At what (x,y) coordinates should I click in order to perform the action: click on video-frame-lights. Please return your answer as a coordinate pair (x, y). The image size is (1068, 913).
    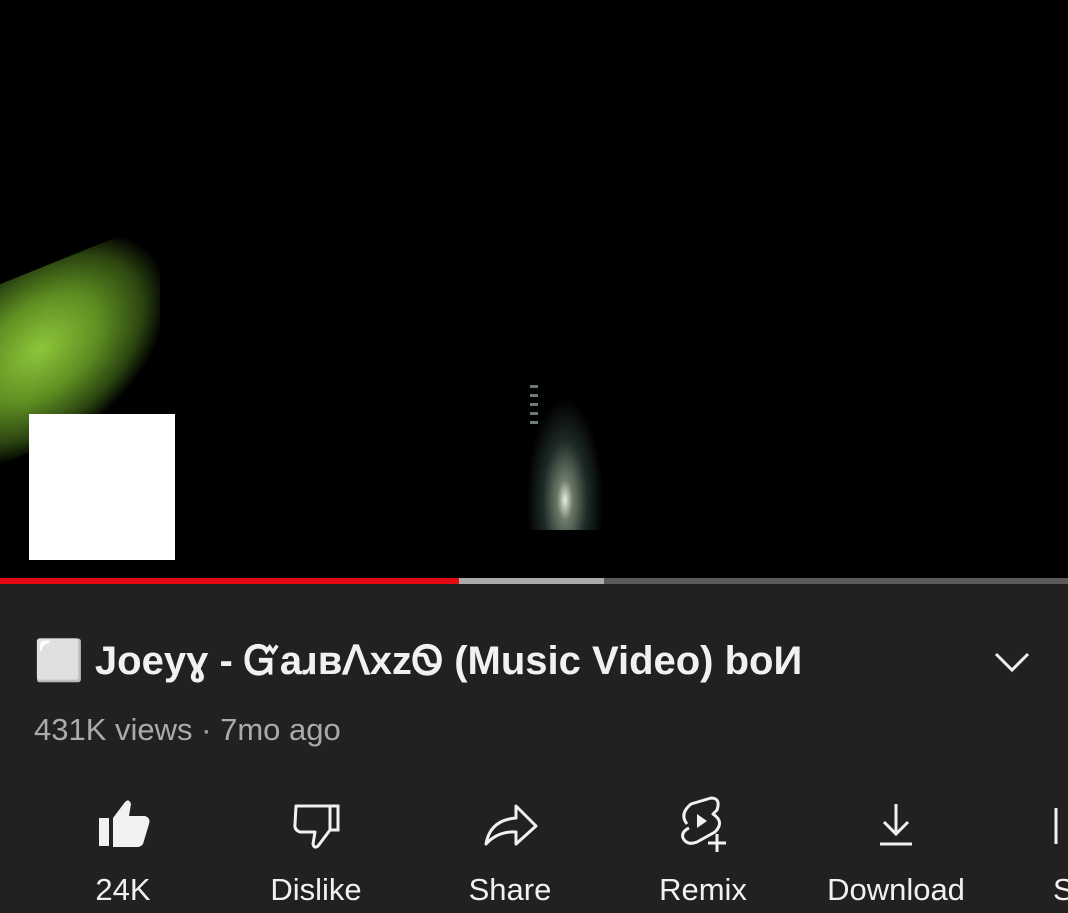
    Looking at the image, I should click on (534, 405).